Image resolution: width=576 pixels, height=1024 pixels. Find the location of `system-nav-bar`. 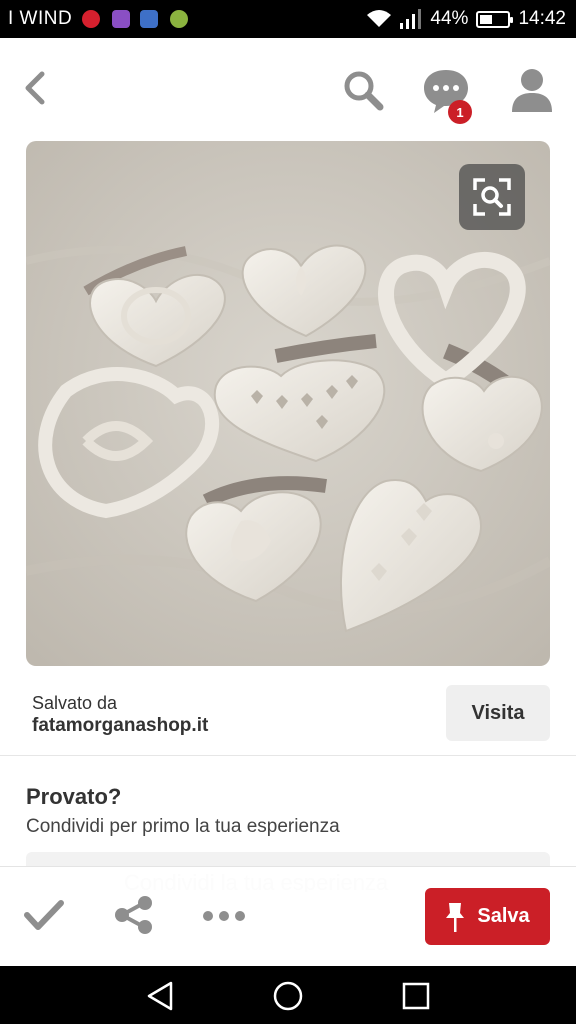

system-nav-bar is located at coordinates (288, 995).